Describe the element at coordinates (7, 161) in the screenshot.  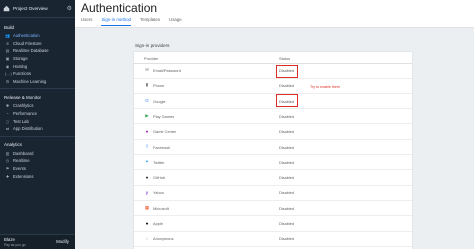
I see `realtime-icon: ◷` at that location.